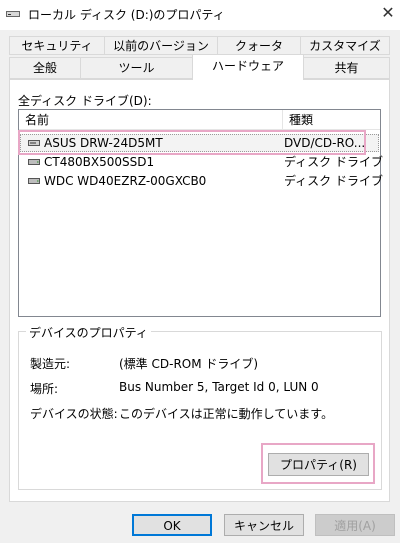 This screenshot has width=400, height=543. I want to click on cancel-button: キャンセル, so click(264, 525).